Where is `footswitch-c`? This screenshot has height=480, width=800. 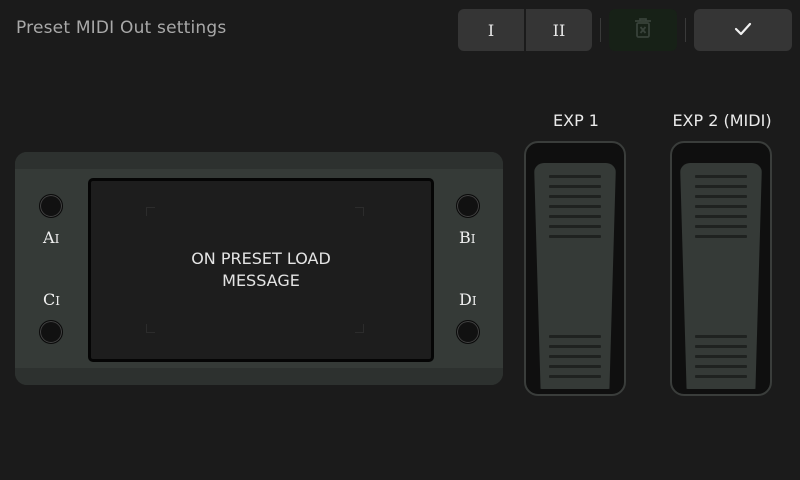 footswitch-c is located at coordinates (51, 332).